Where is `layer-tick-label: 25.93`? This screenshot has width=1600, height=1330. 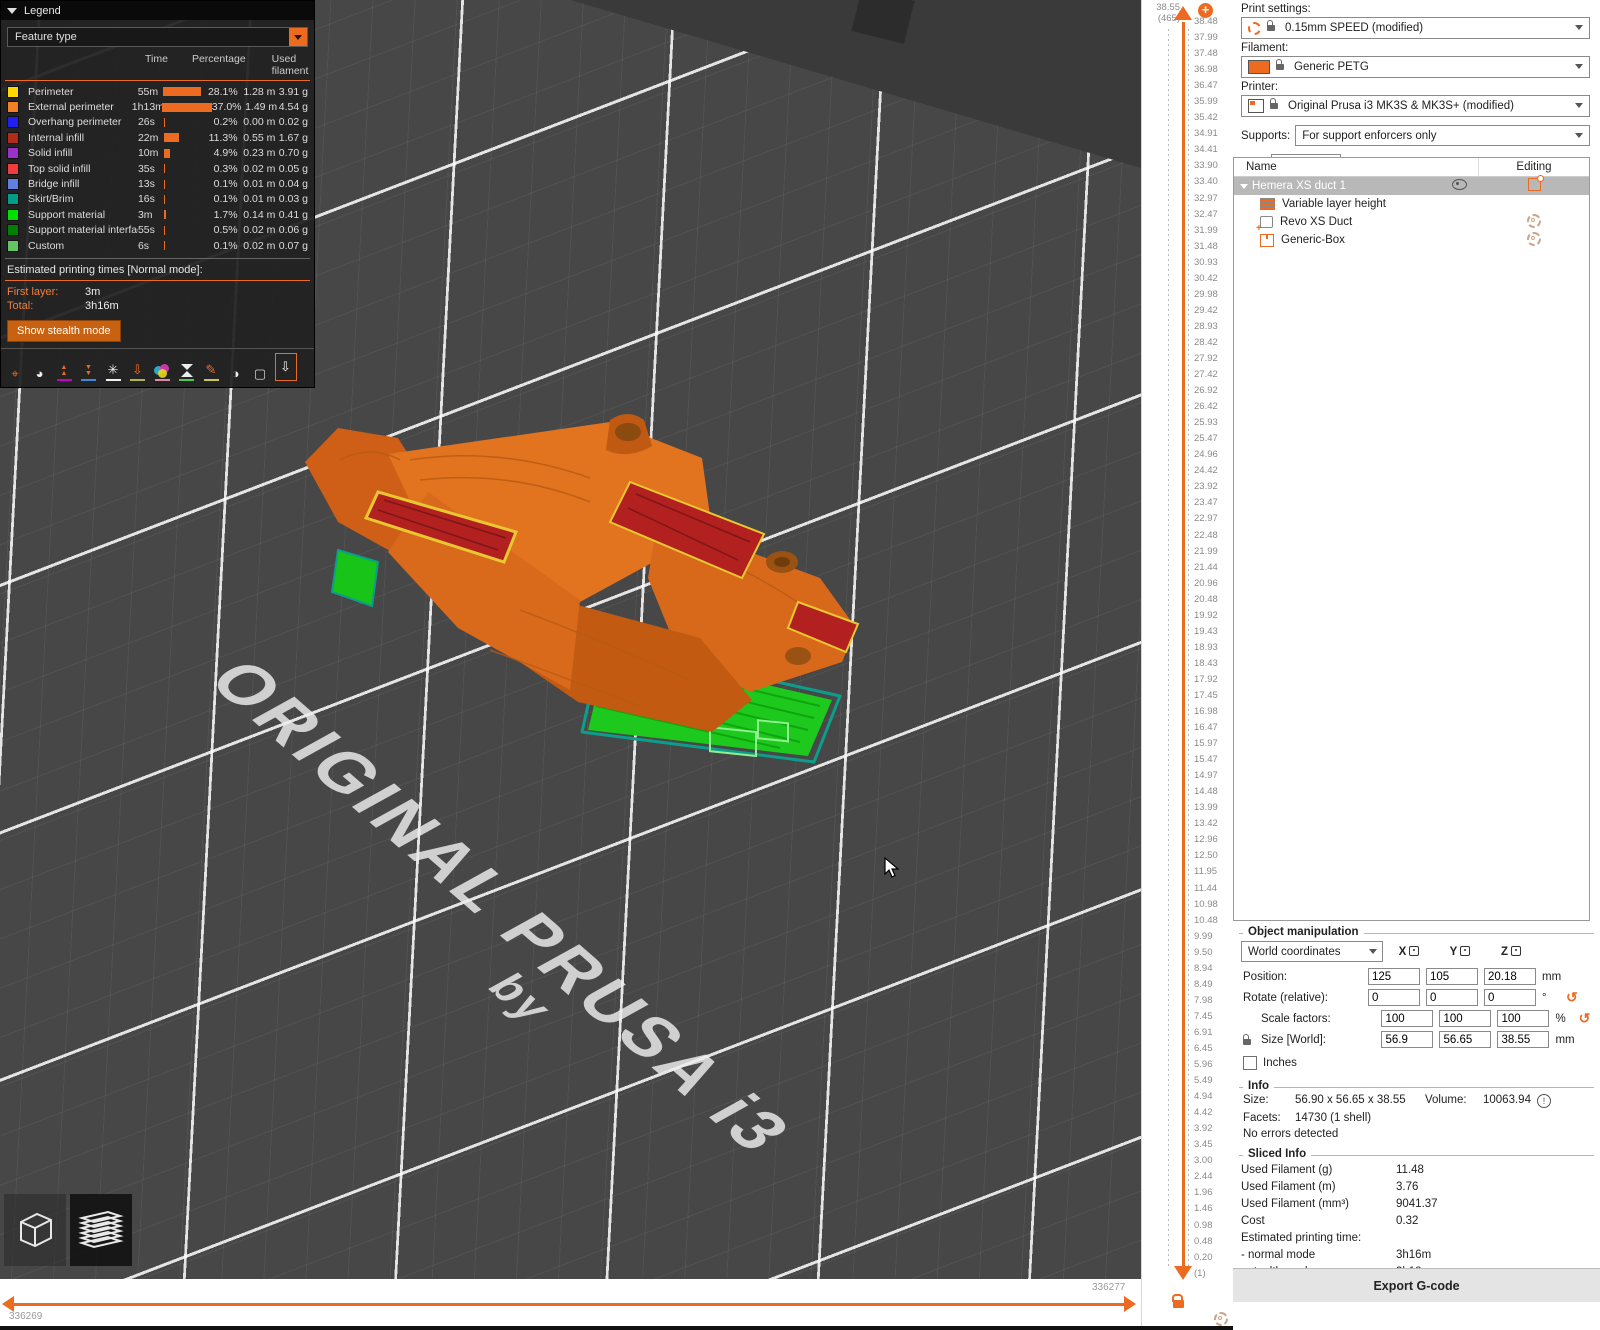
layer-tick-label: 25.93 is located at coordinates (1206, 423).